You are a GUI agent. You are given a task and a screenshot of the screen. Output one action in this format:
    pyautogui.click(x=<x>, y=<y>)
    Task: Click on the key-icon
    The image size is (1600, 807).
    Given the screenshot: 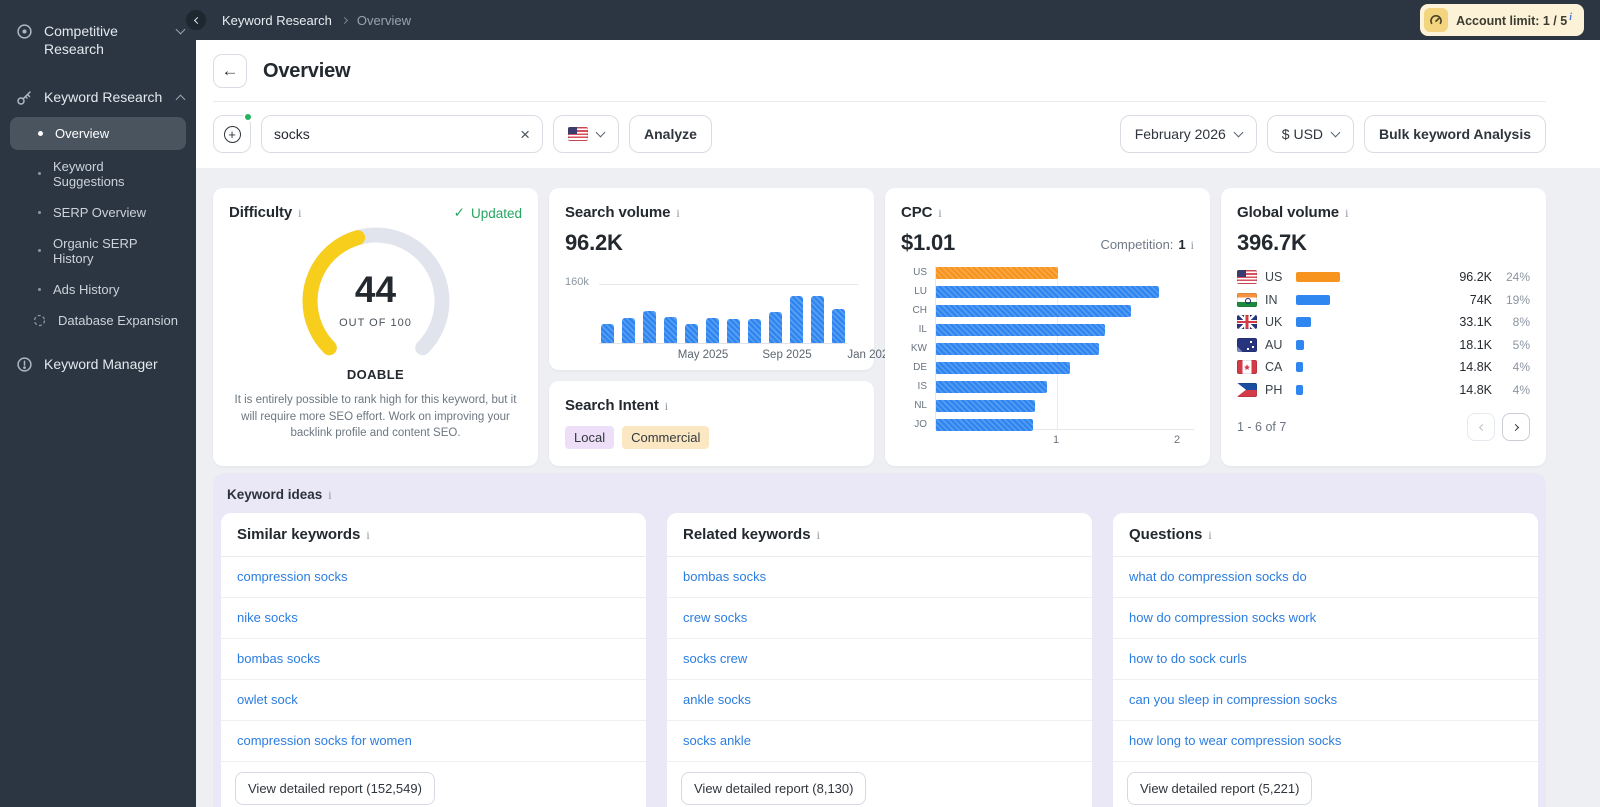 What is the action you would take?
    pyautogui.click(x=24, y=97)
    